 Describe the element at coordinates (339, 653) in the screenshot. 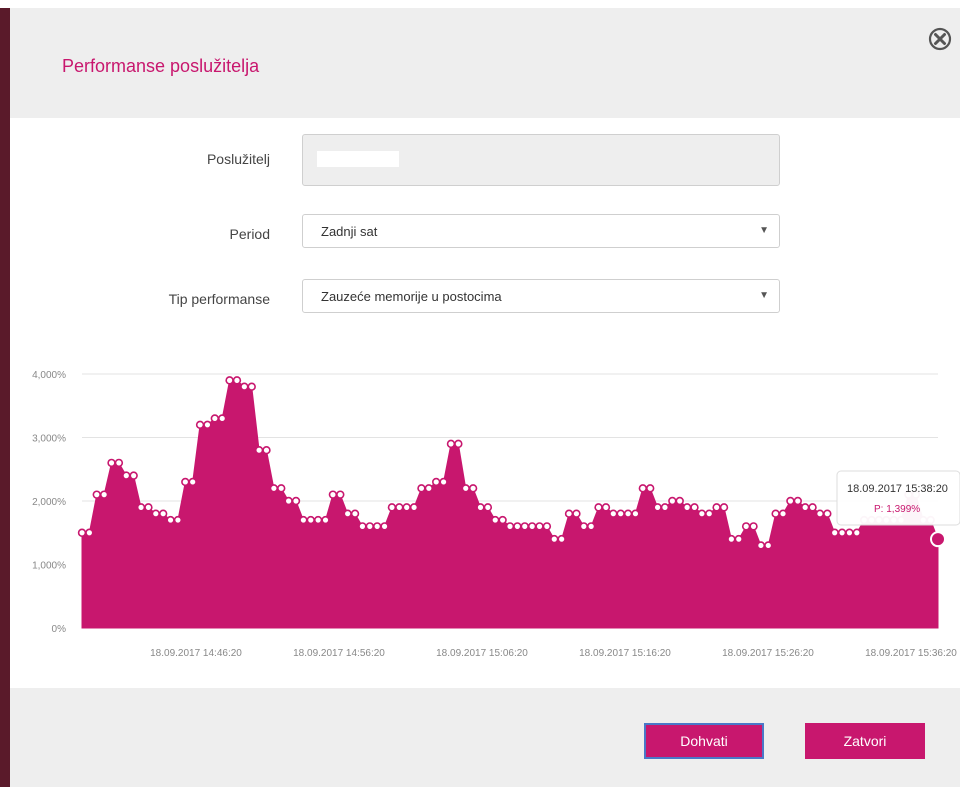

I see `x-tick-label: 18.09.2017 14:56:20` at that location.